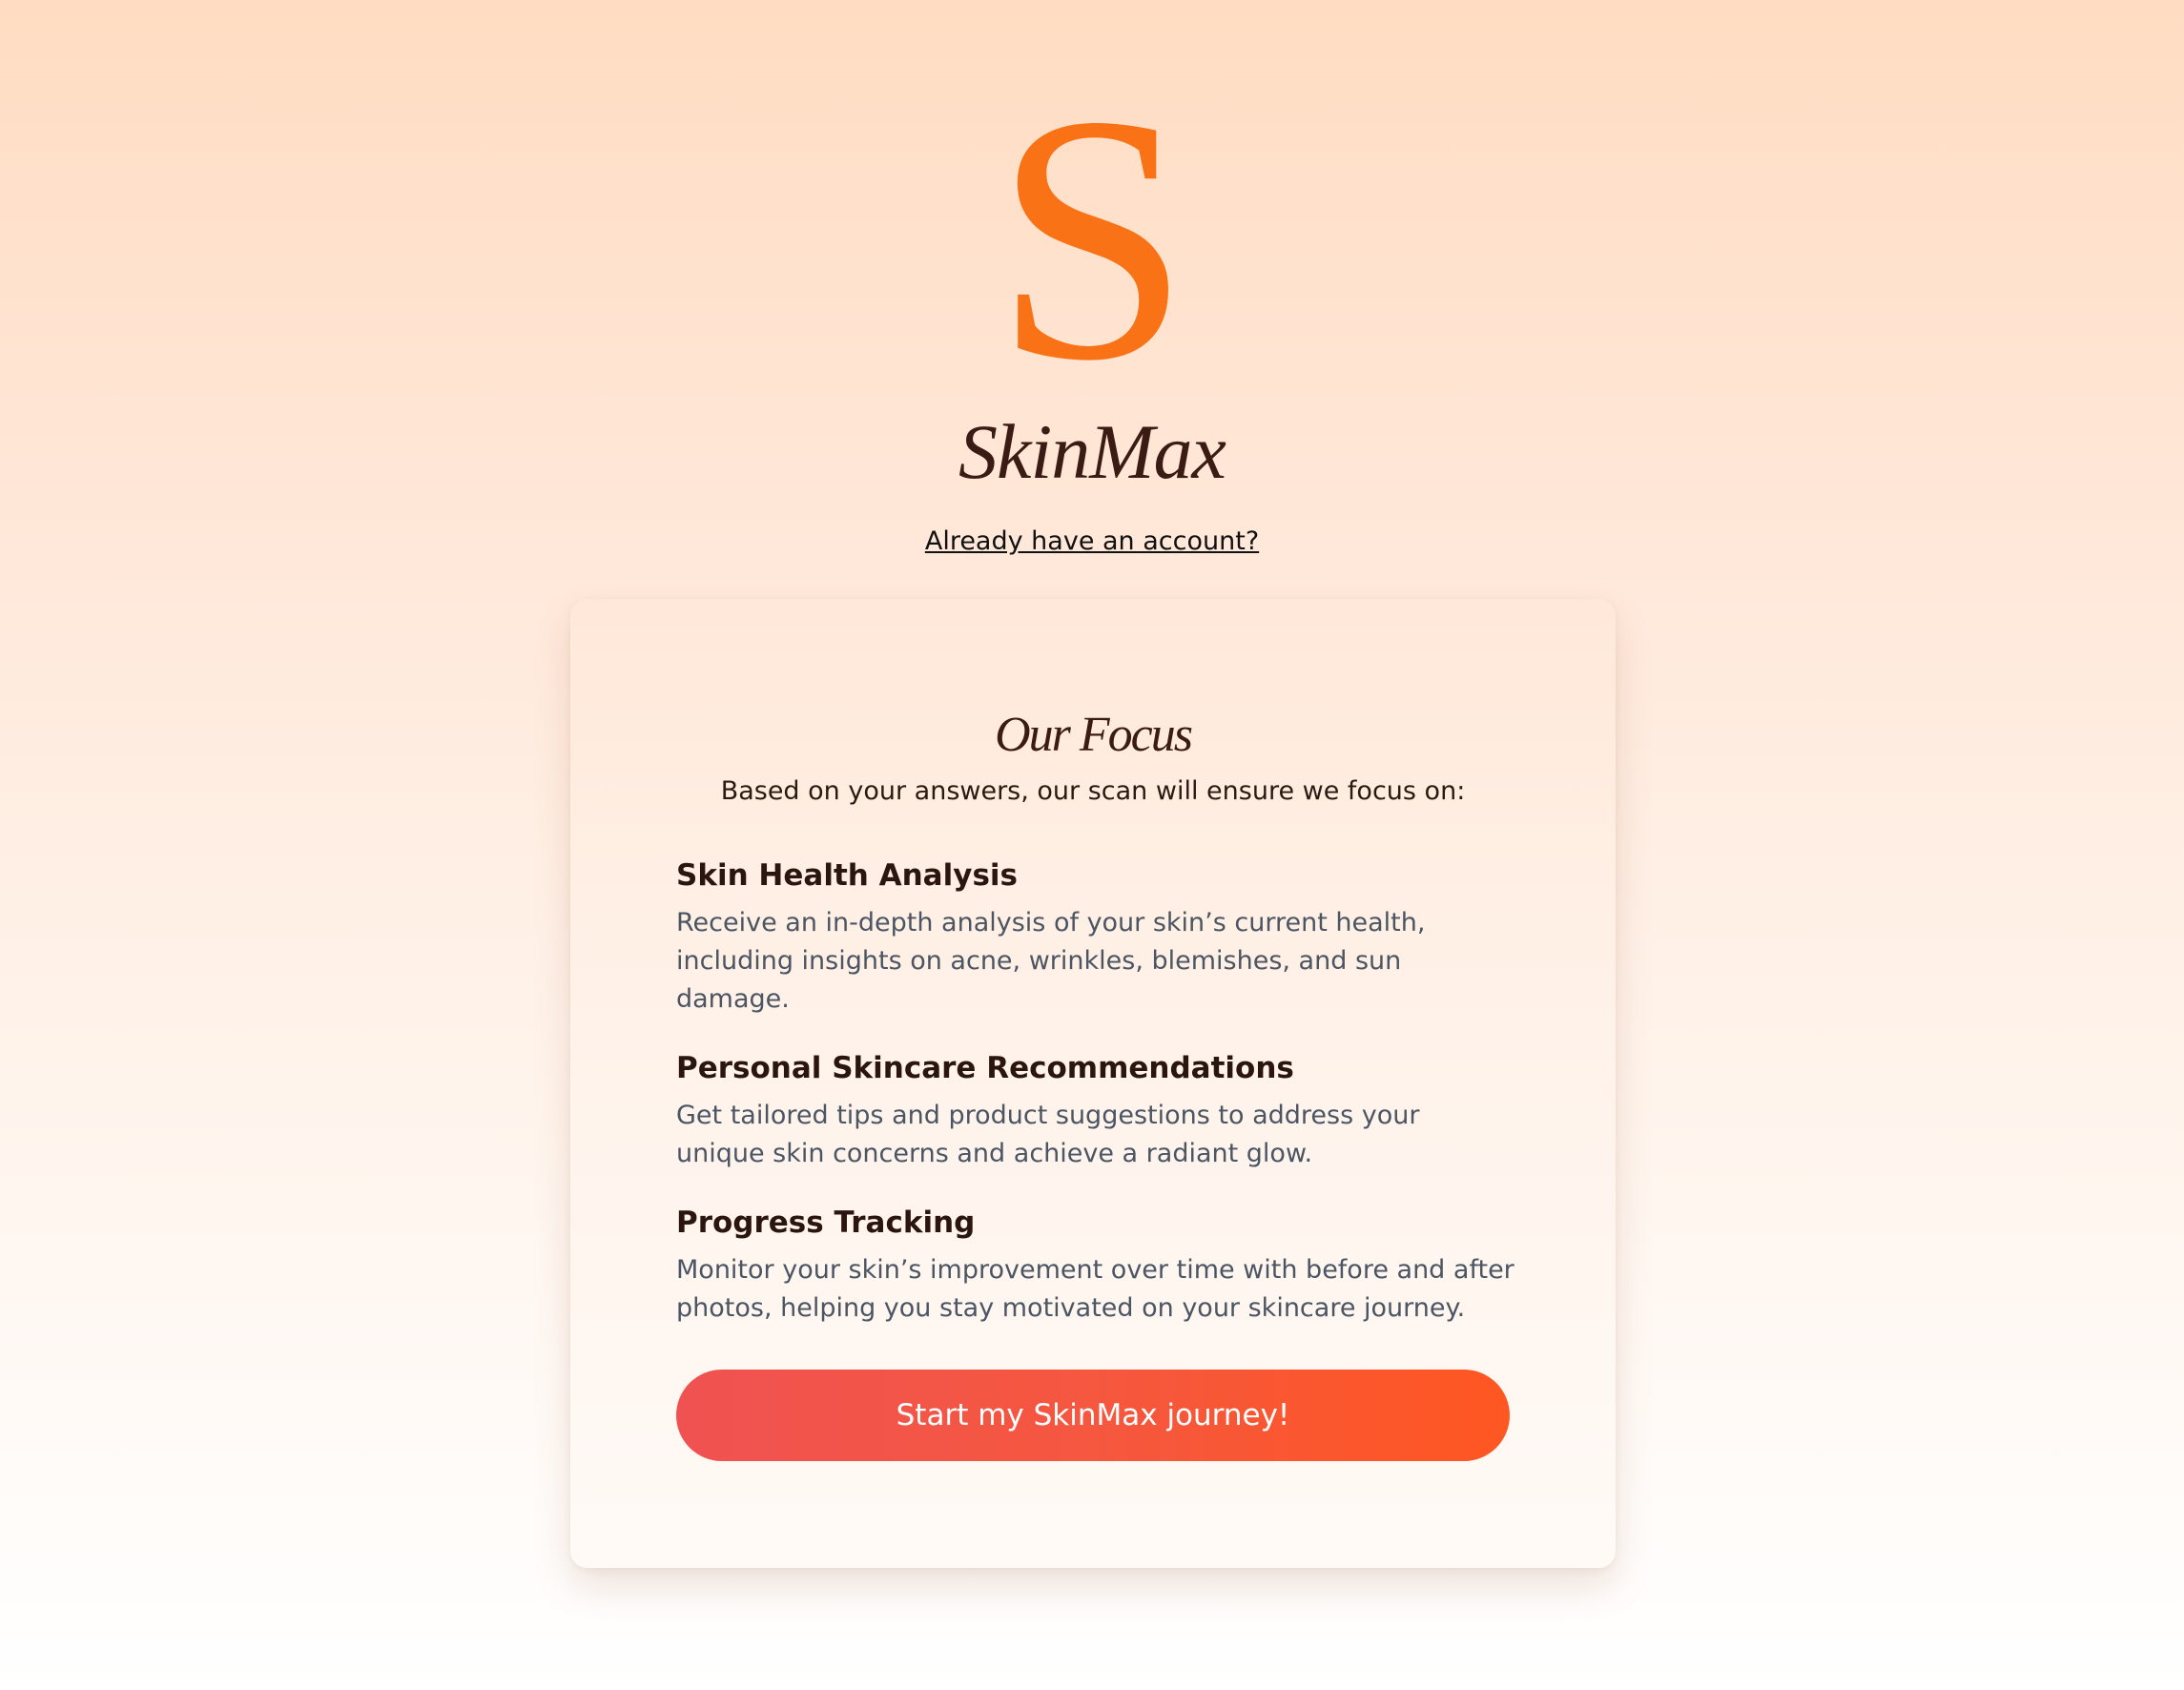 This screenshot has height=1690, width=2184. I want to click on login-link-container: Already have an account?, so click(1092, 542).